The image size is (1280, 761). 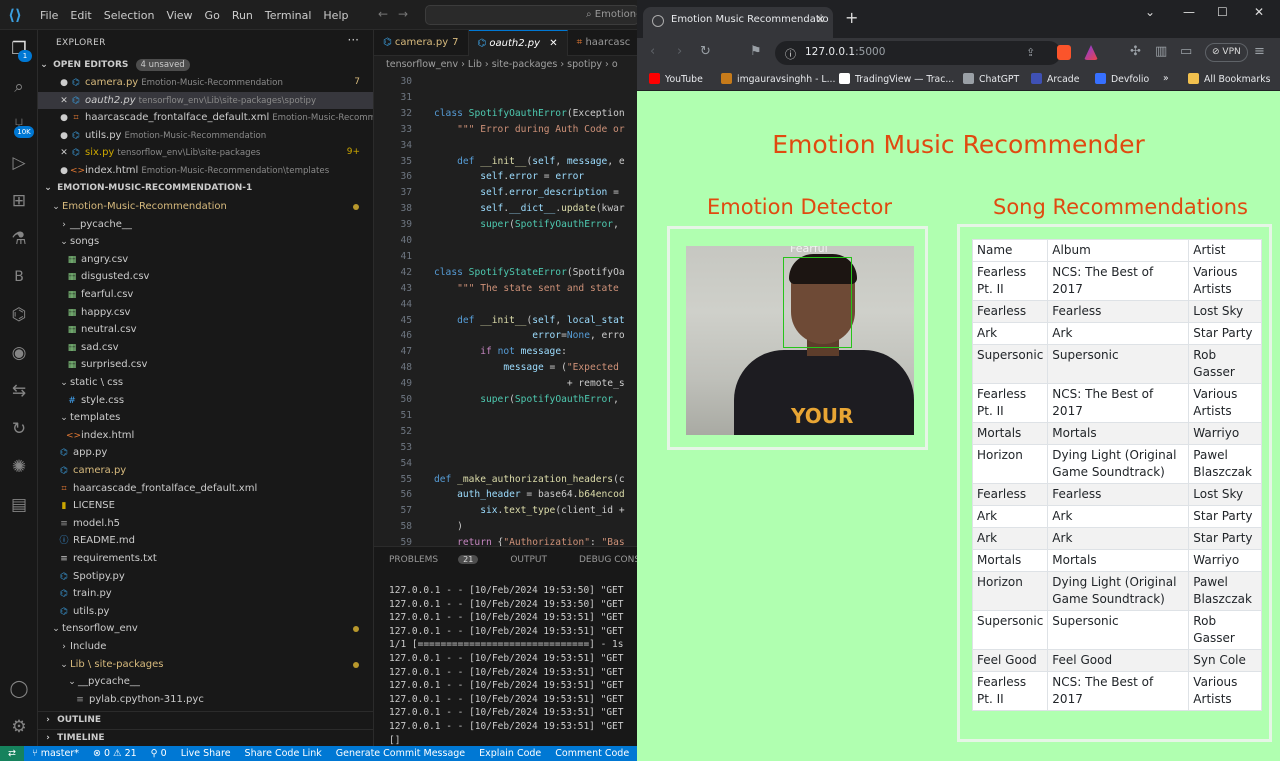 What do you see at coordinates (12, 753) in the screenshot?
I see `remote-indicator-icon: ⇄` at bounding box center [12, 753].